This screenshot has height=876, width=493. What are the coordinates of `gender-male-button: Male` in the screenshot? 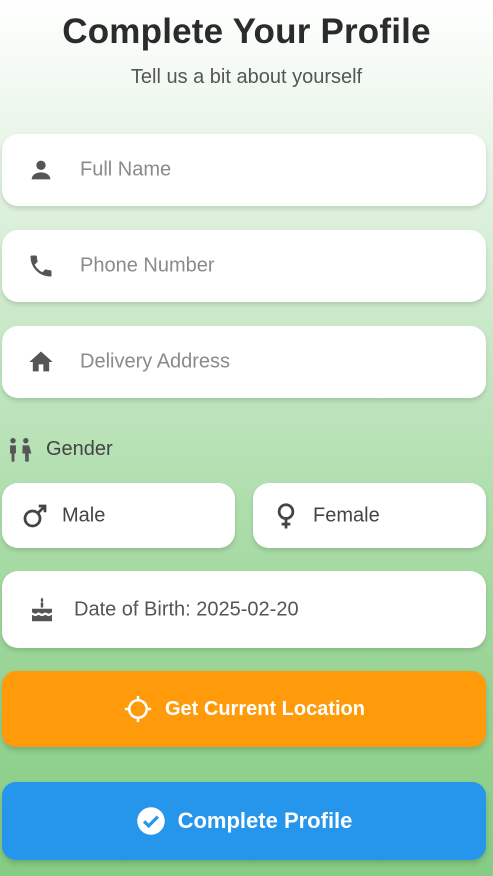 It's located at (118, 515).